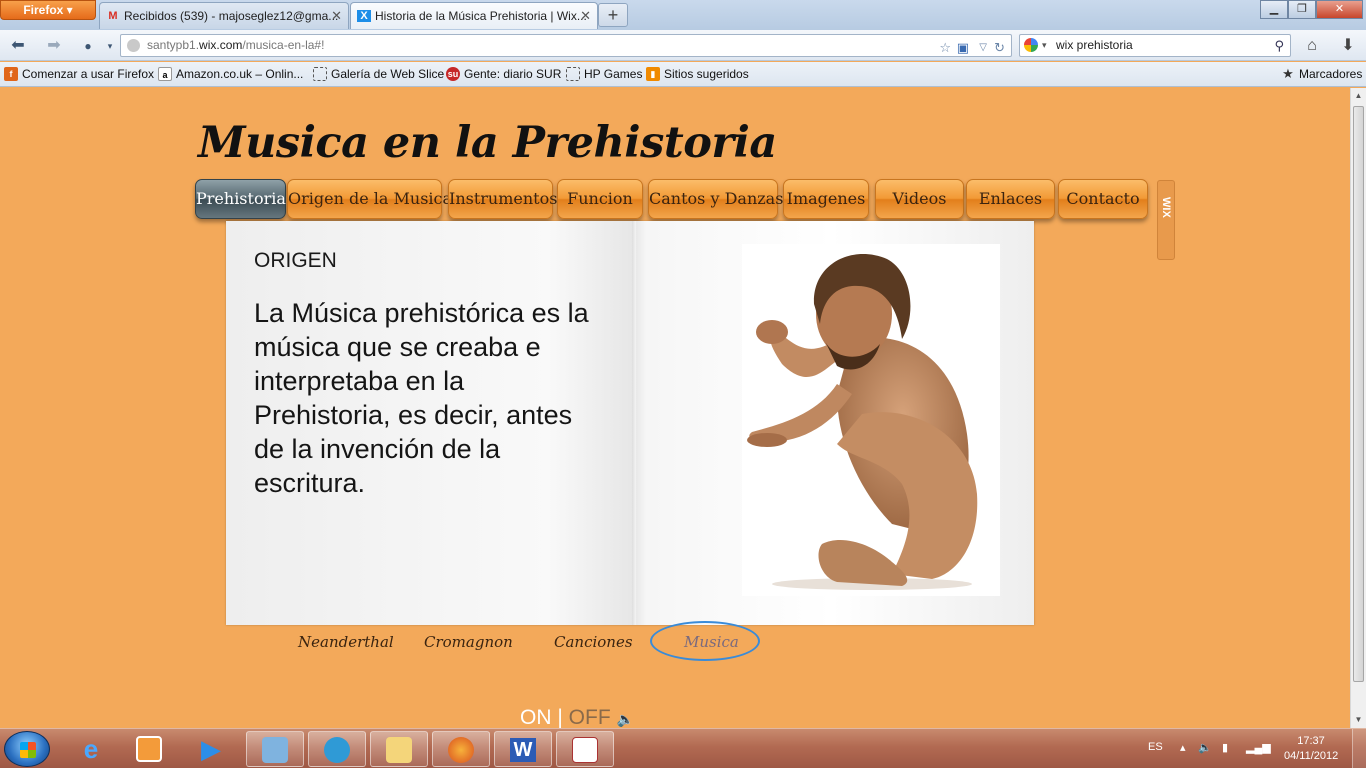  What do you see at coordinates (871, 420) in the screenshot?
I see `prehistoric-man-image` at bounding box center [871, 420].